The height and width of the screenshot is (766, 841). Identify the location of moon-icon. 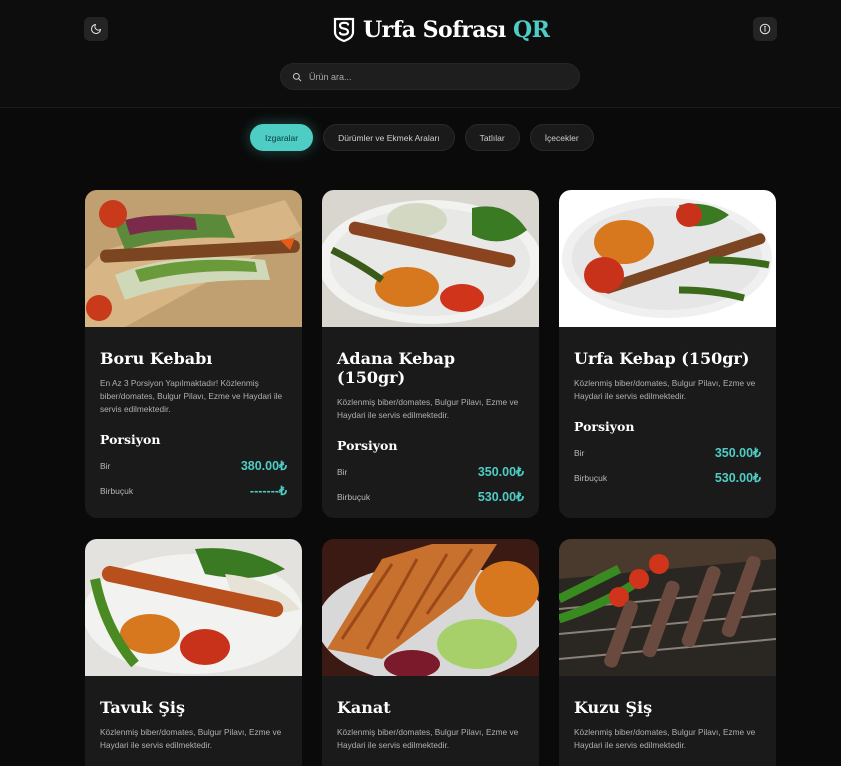
(96, 29).